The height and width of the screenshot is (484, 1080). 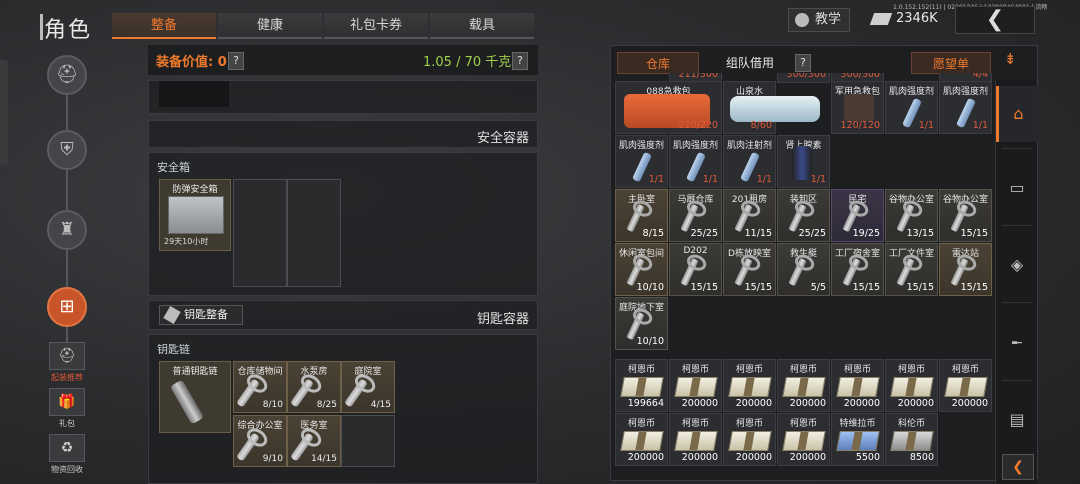 I want to click on currency-item: 柯恩币 199664, so click(x=641, y=385).